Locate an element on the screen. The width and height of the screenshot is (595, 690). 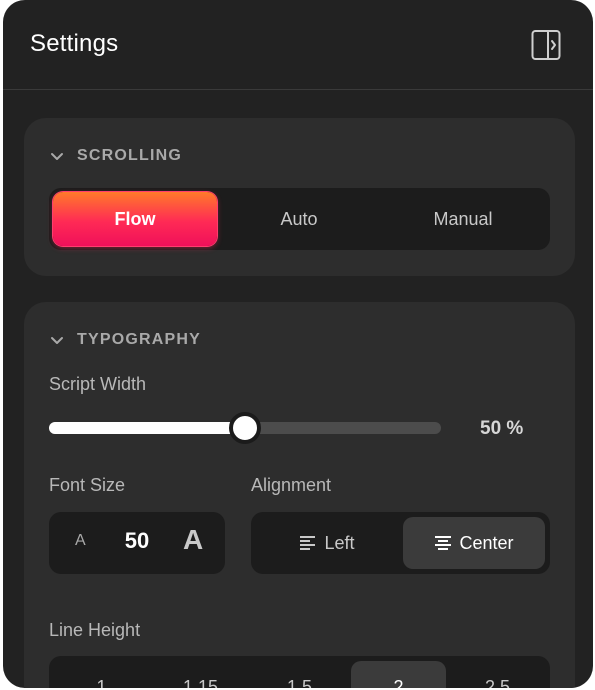
sidebar-collapse-icon is located at coordinates (546, 45).